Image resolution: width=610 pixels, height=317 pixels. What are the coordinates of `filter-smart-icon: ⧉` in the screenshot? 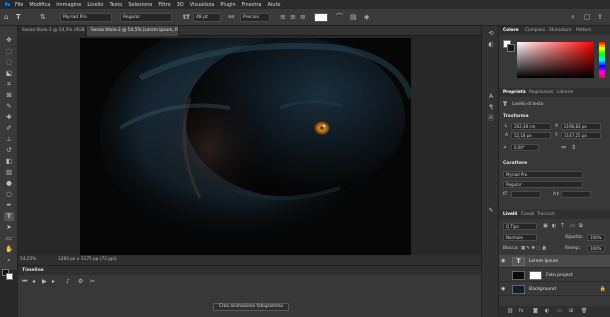 It's located at (581, 226).